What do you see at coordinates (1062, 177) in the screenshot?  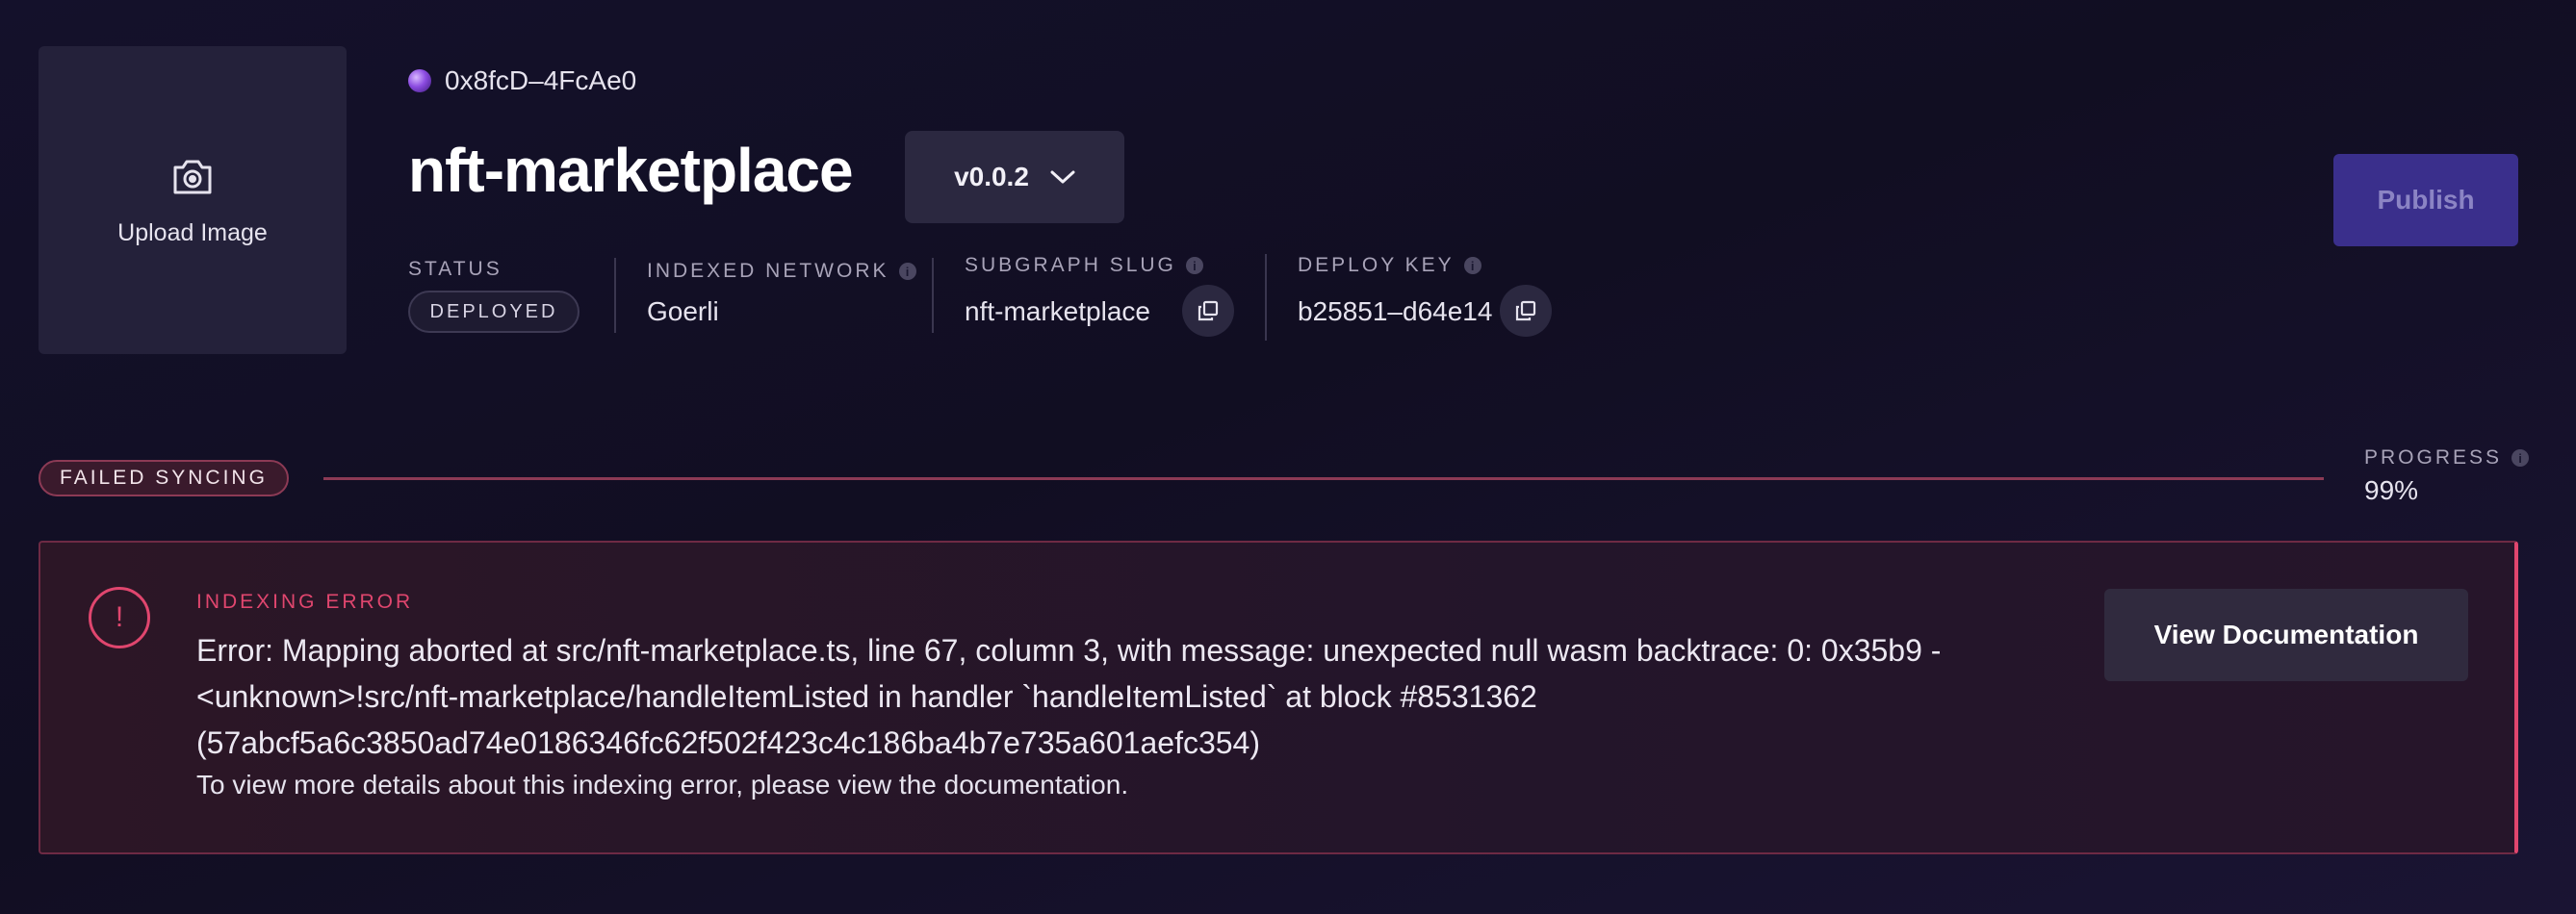 I see `chevron-down-icon` at bounding box center [1062, 177].